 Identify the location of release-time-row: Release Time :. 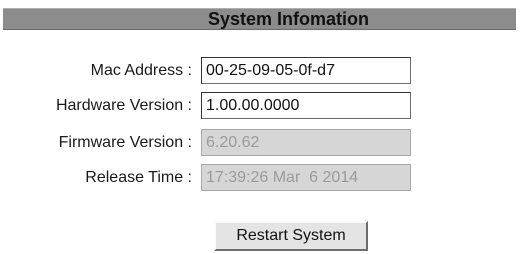
(260, 178).